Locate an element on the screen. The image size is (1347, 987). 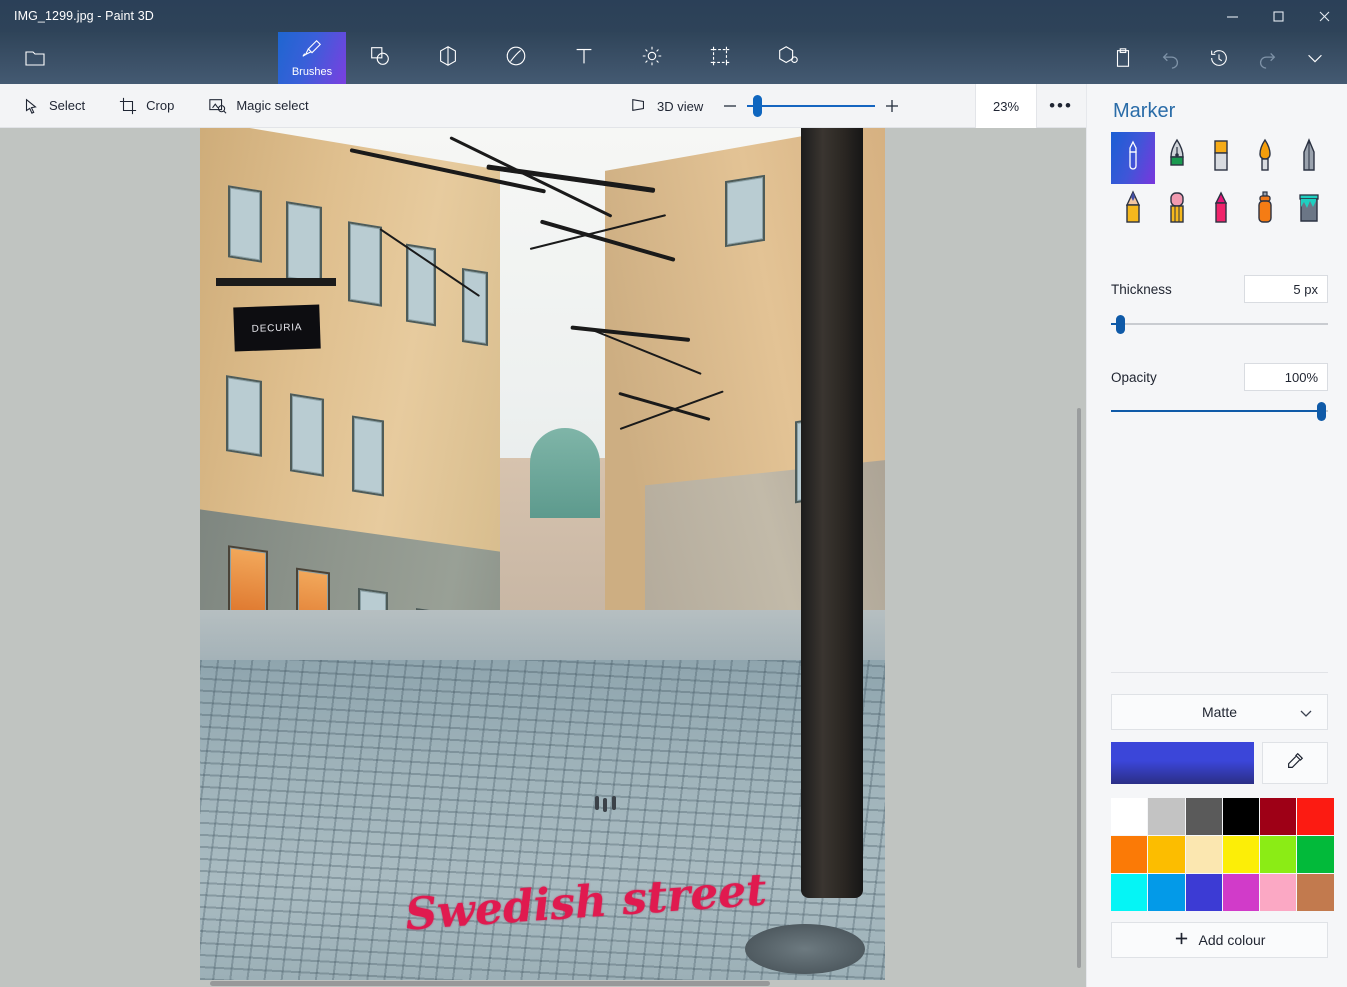
crayon-icon is located at coordinates (1221, 210).